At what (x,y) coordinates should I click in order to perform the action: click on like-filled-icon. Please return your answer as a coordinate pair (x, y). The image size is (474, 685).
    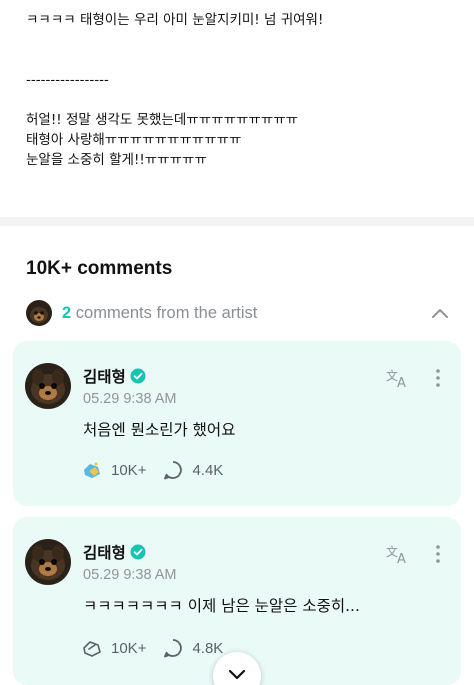
    Looking at the image, I should click on (92, 470).